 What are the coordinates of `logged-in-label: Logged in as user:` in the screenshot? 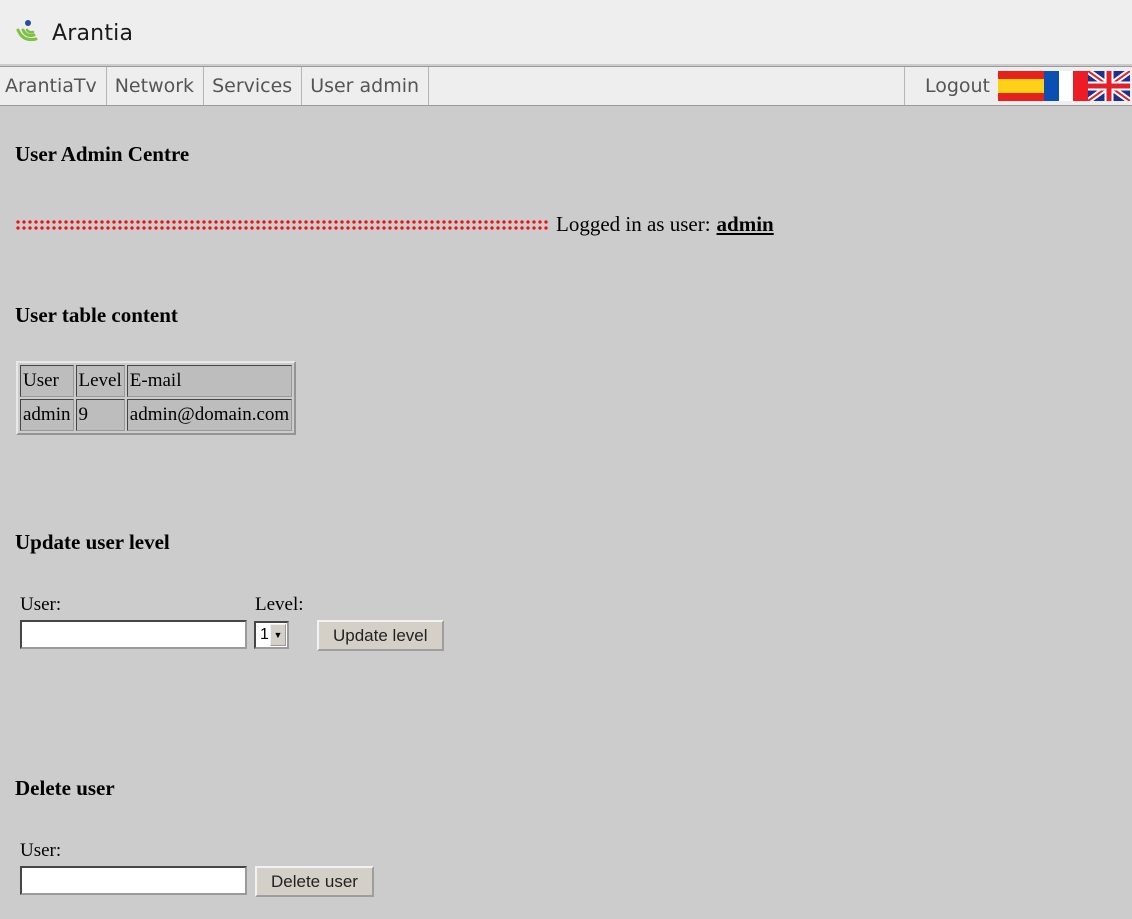 It's located at (633, 224).